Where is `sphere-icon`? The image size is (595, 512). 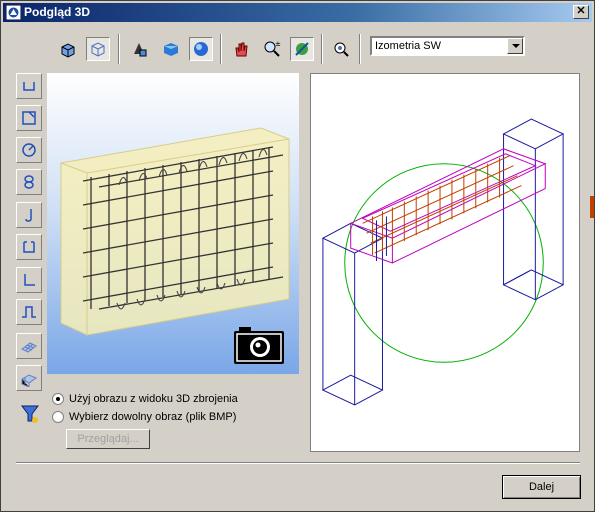 sphere-icon is located at coordinates (201, 49).